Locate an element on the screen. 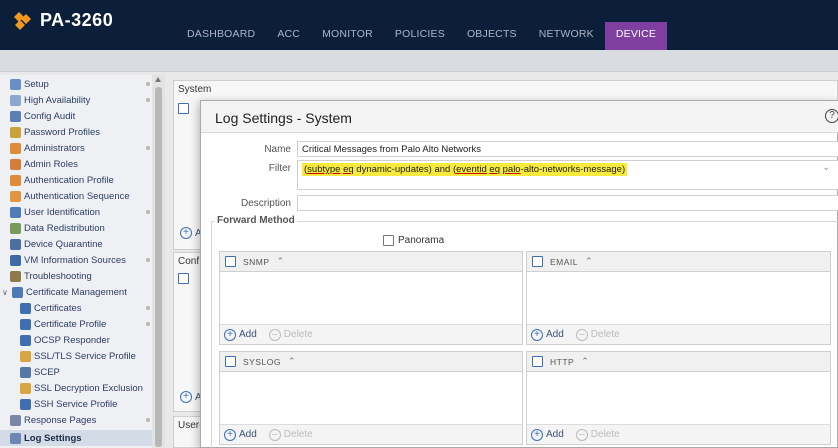 This screenshot has width=838, height=448. snmp-add-button: + Add is located at coordinates (240, 334).